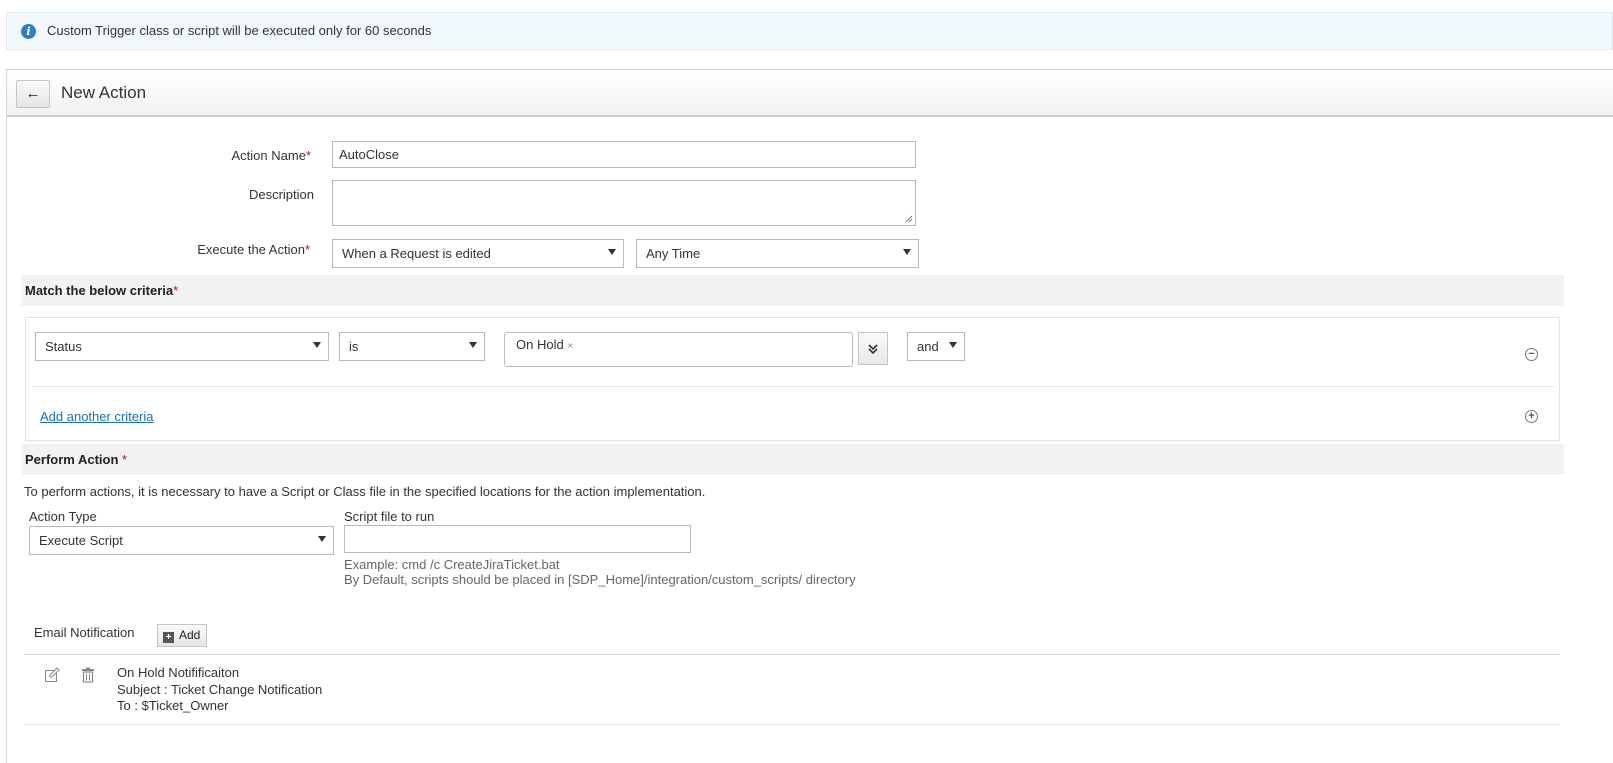 Image resolution: width=1613 pixels, height=763 pixels. Describe the element at coordinates (96, 416) in the screenshot. I see `add-another-criteria-link: Add another criteria` at that location.